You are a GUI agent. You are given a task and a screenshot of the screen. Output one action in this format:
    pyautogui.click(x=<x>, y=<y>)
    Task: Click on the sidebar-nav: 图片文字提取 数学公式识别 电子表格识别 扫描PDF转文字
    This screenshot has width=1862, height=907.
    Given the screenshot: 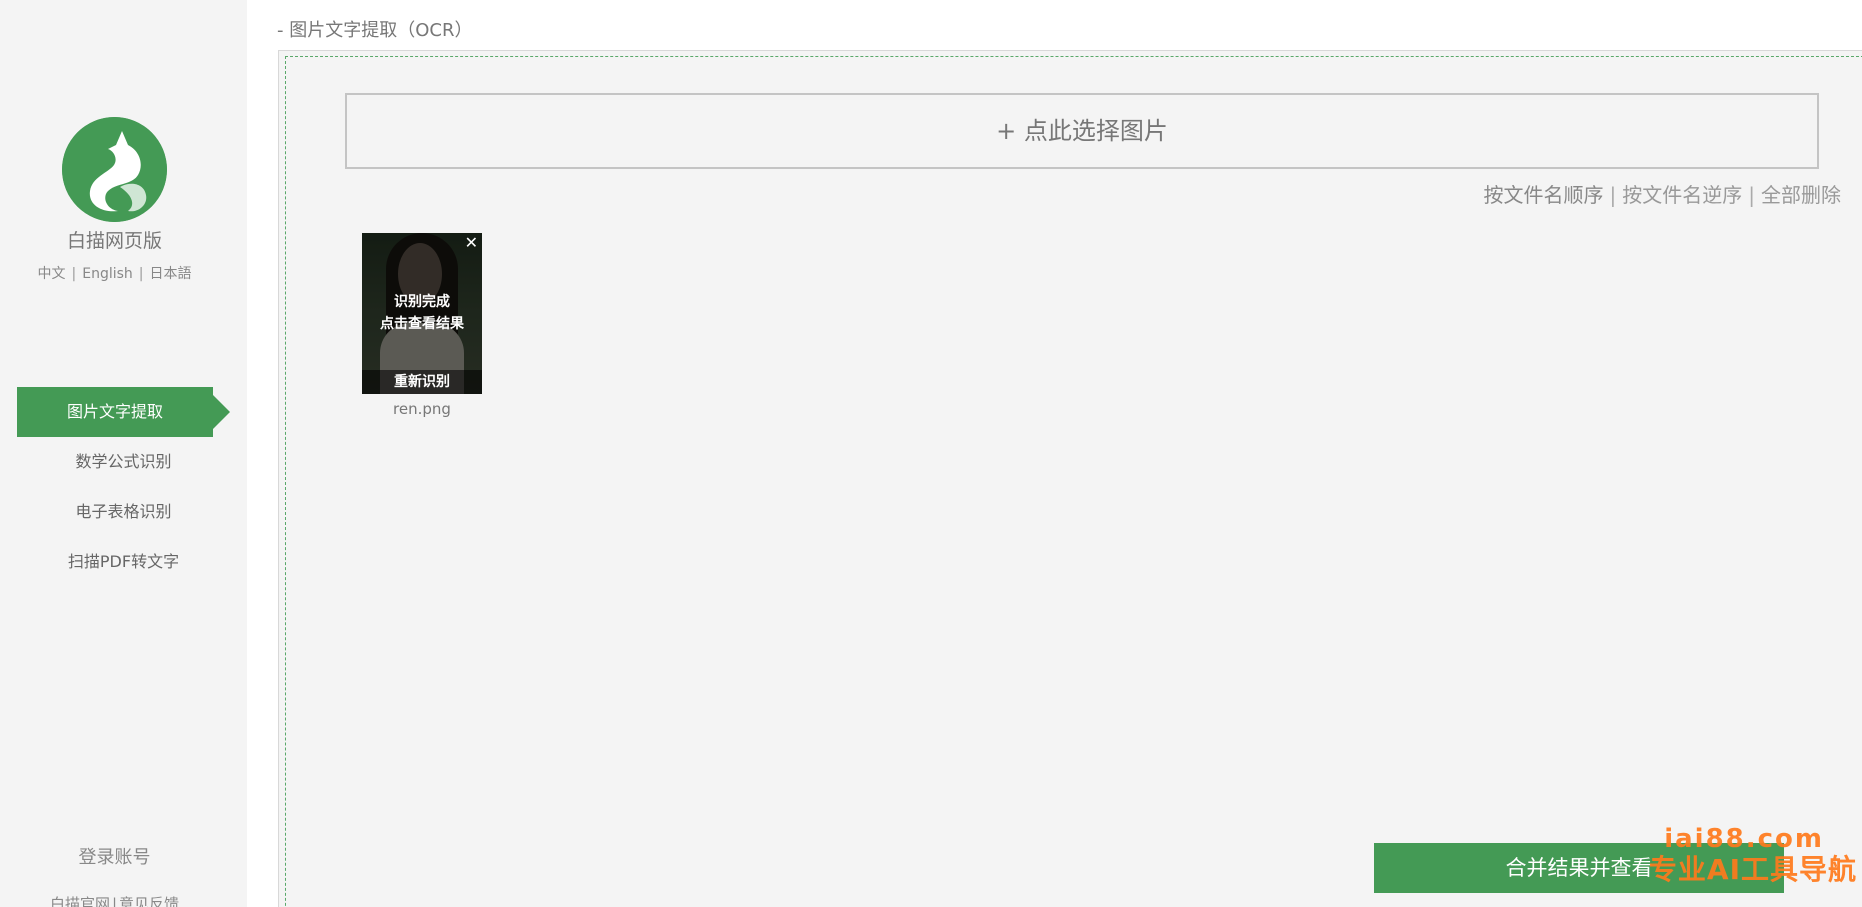 What is the action you would take?
    pyautogui.click(x=123, y=487)
    